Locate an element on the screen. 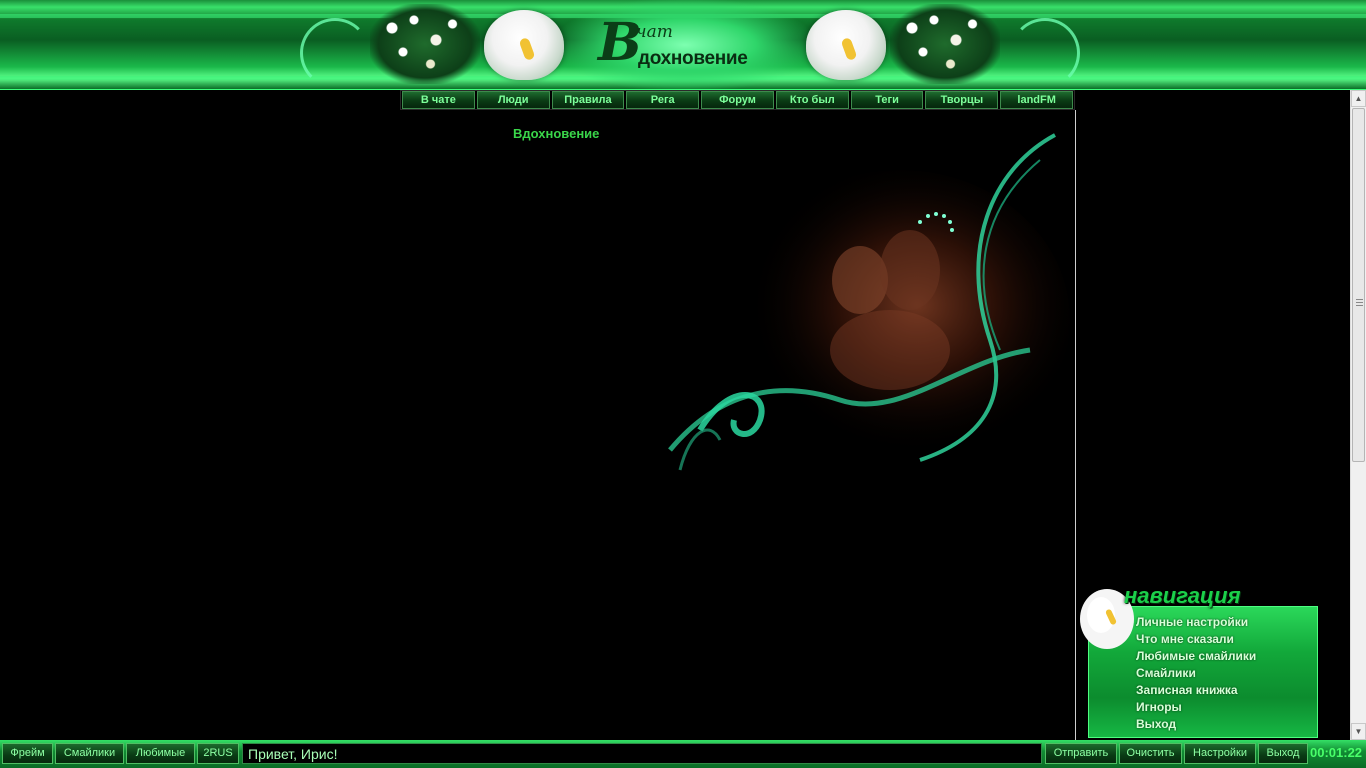 The image size is (1366, 768). translit-button: 2RUS is located at coordinates (218, 753).